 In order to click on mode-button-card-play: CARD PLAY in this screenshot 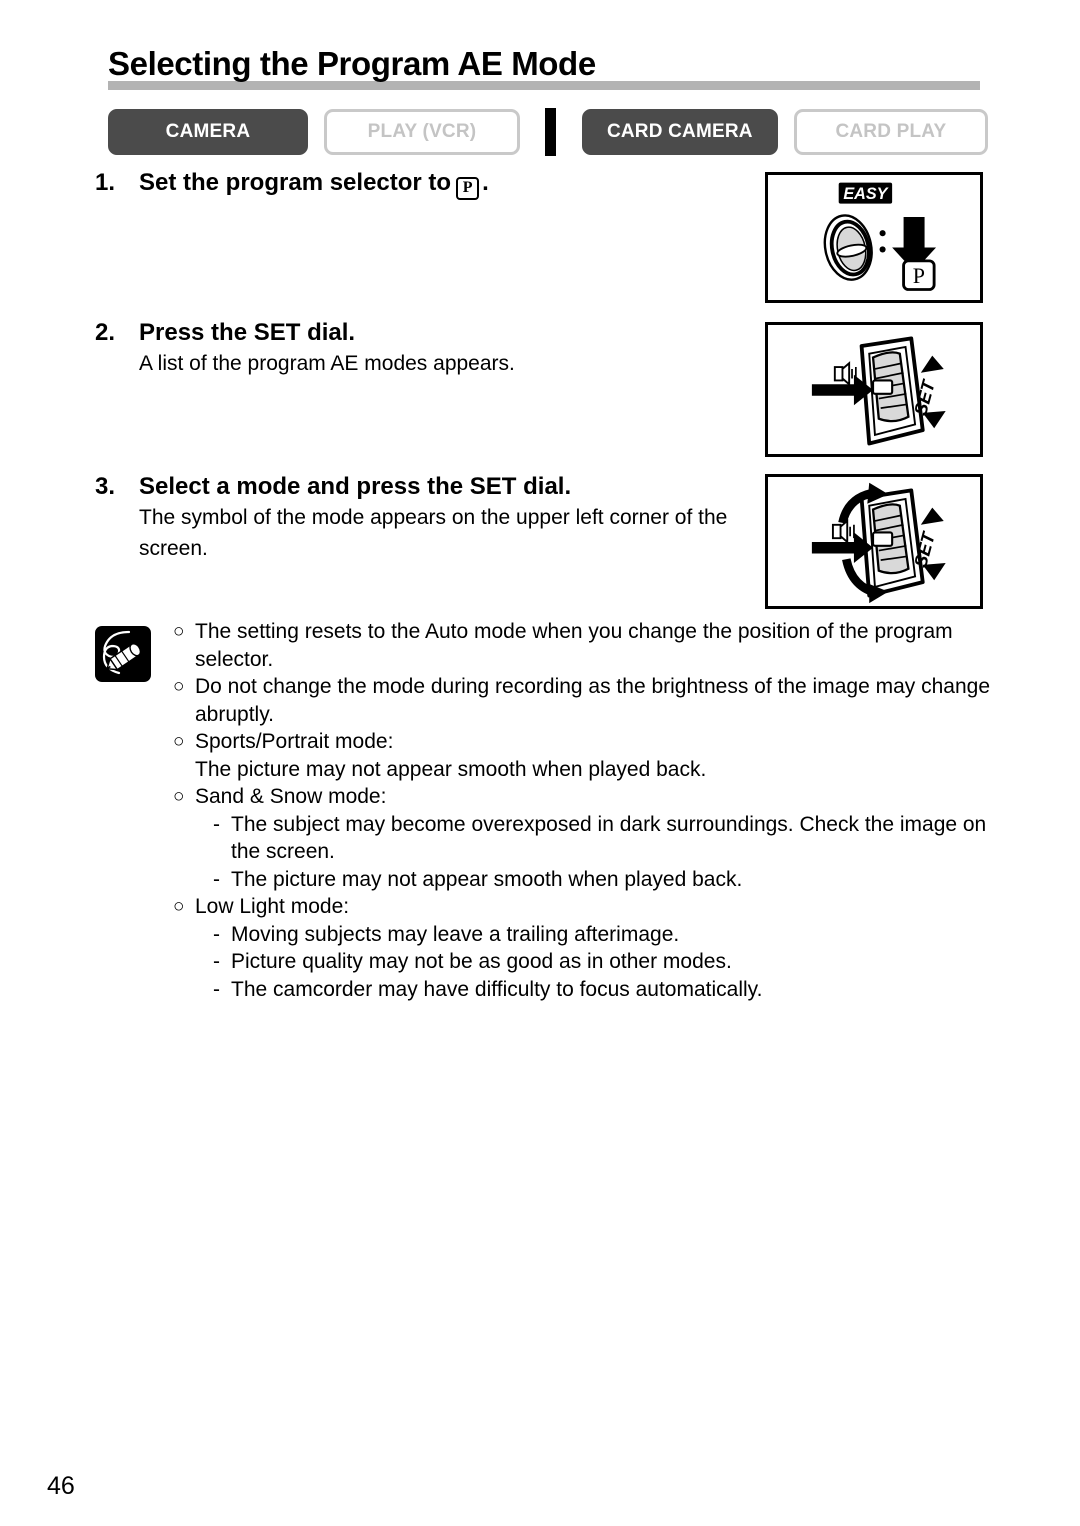, I will do `click(890, 132)`.